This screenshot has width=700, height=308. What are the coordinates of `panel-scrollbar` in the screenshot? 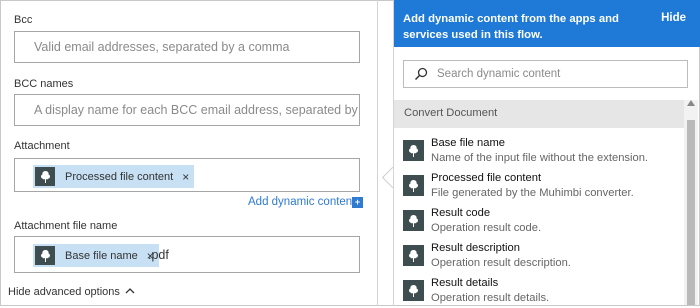 It's located at (691, 202).